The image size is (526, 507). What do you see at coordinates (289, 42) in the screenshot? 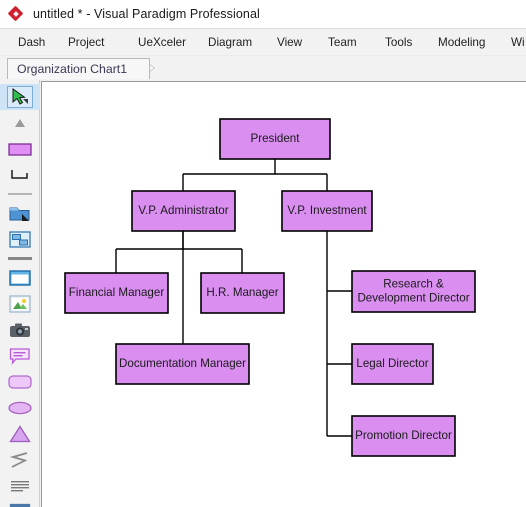
I see `menu-item-view: View` at bounding box center [289, 42].